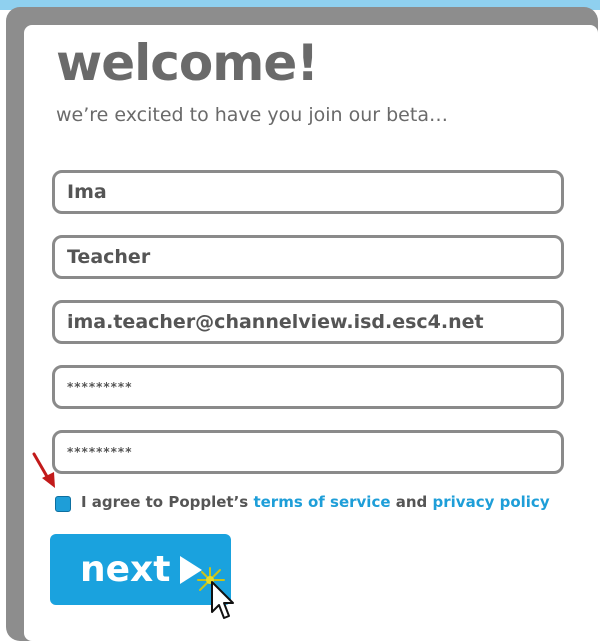 This screenshot has height=643, width=600. I want to click on confirm-password-field: *********, so click(308, 452).